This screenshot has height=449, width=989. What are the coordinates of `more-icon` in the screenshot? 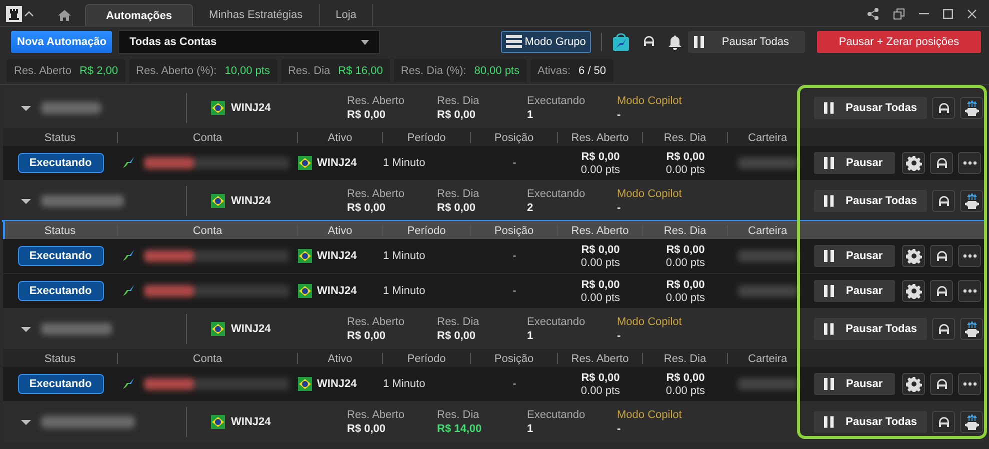 It's located at (969, 163).